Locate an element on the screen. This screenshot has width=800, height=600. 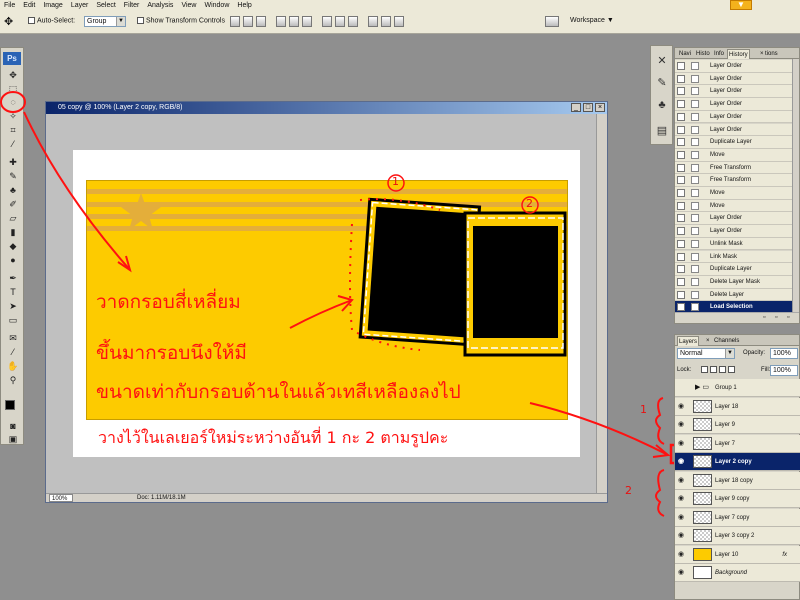
tools-preset-icon: ✕ is located at coordinates (662, 61).